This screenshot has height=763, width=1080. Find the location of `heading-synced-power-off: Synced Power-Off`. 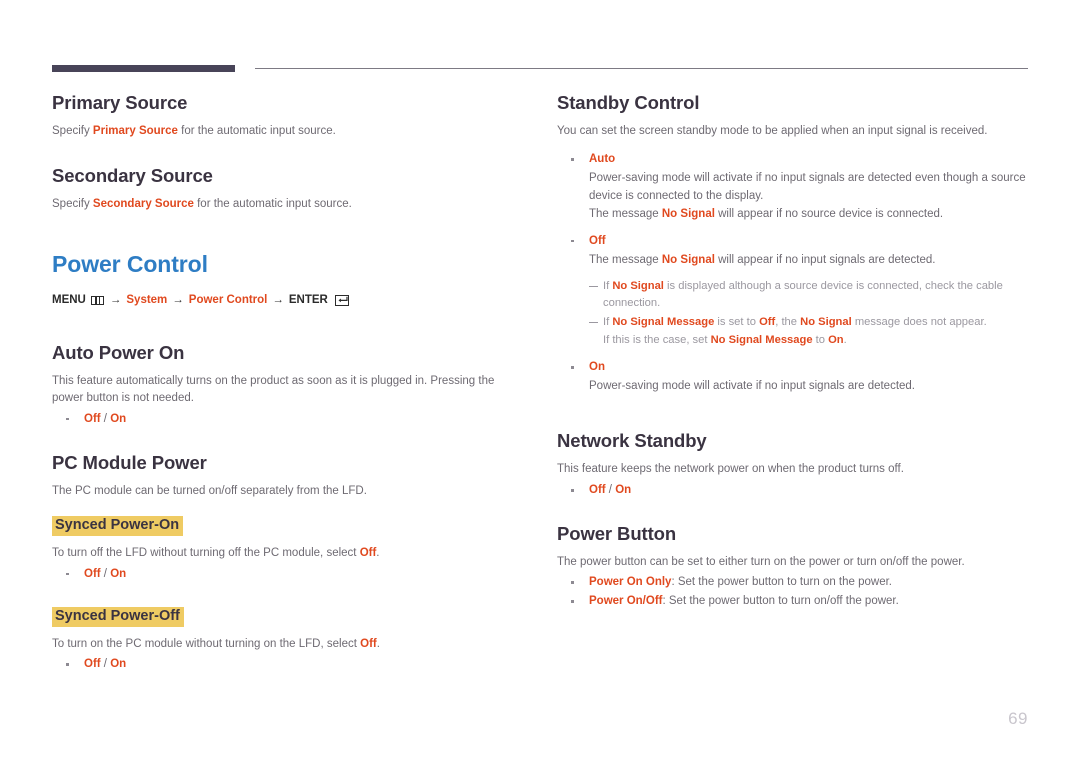

heading-synced-power-off: Synced Power-Off is located at coordinates (118, 616).